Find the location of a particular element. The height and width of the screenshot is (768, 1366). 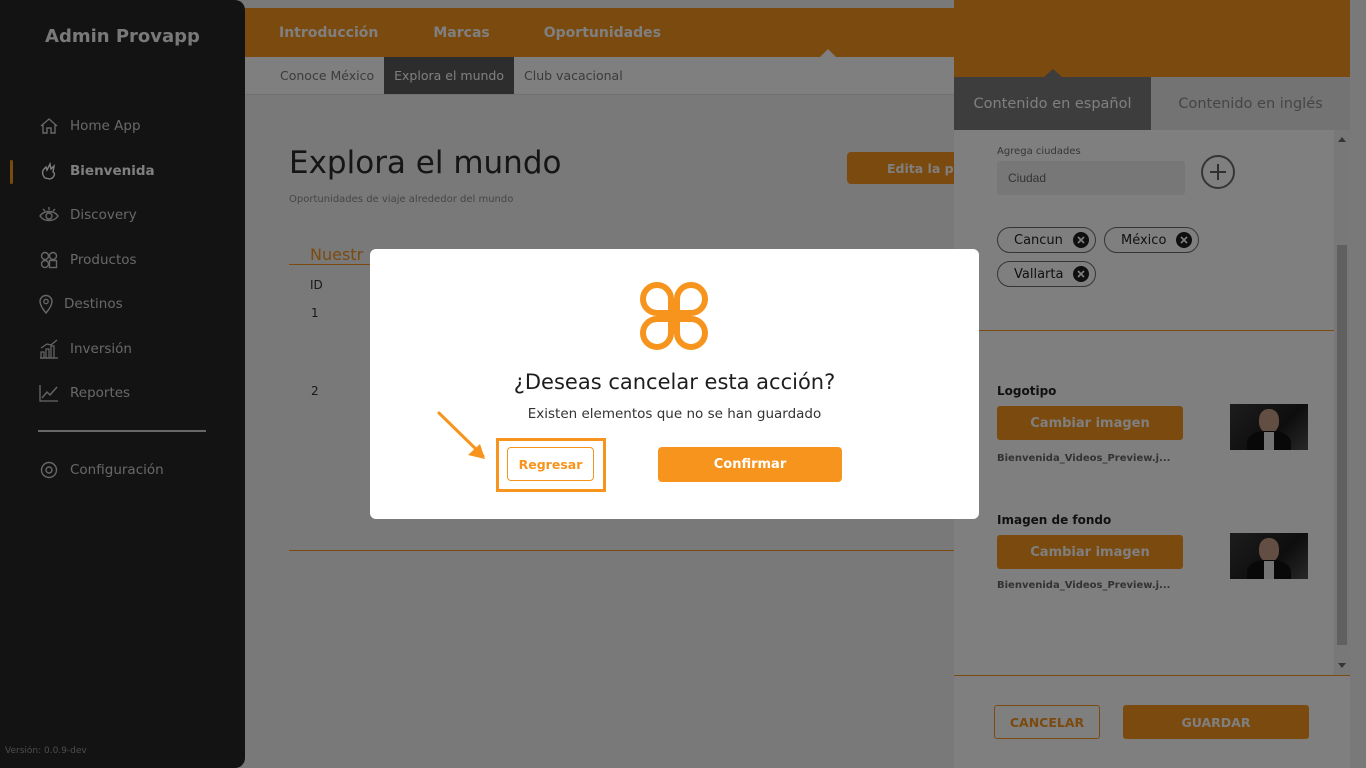

app-logo-icon is located at coordinates (674, 316).